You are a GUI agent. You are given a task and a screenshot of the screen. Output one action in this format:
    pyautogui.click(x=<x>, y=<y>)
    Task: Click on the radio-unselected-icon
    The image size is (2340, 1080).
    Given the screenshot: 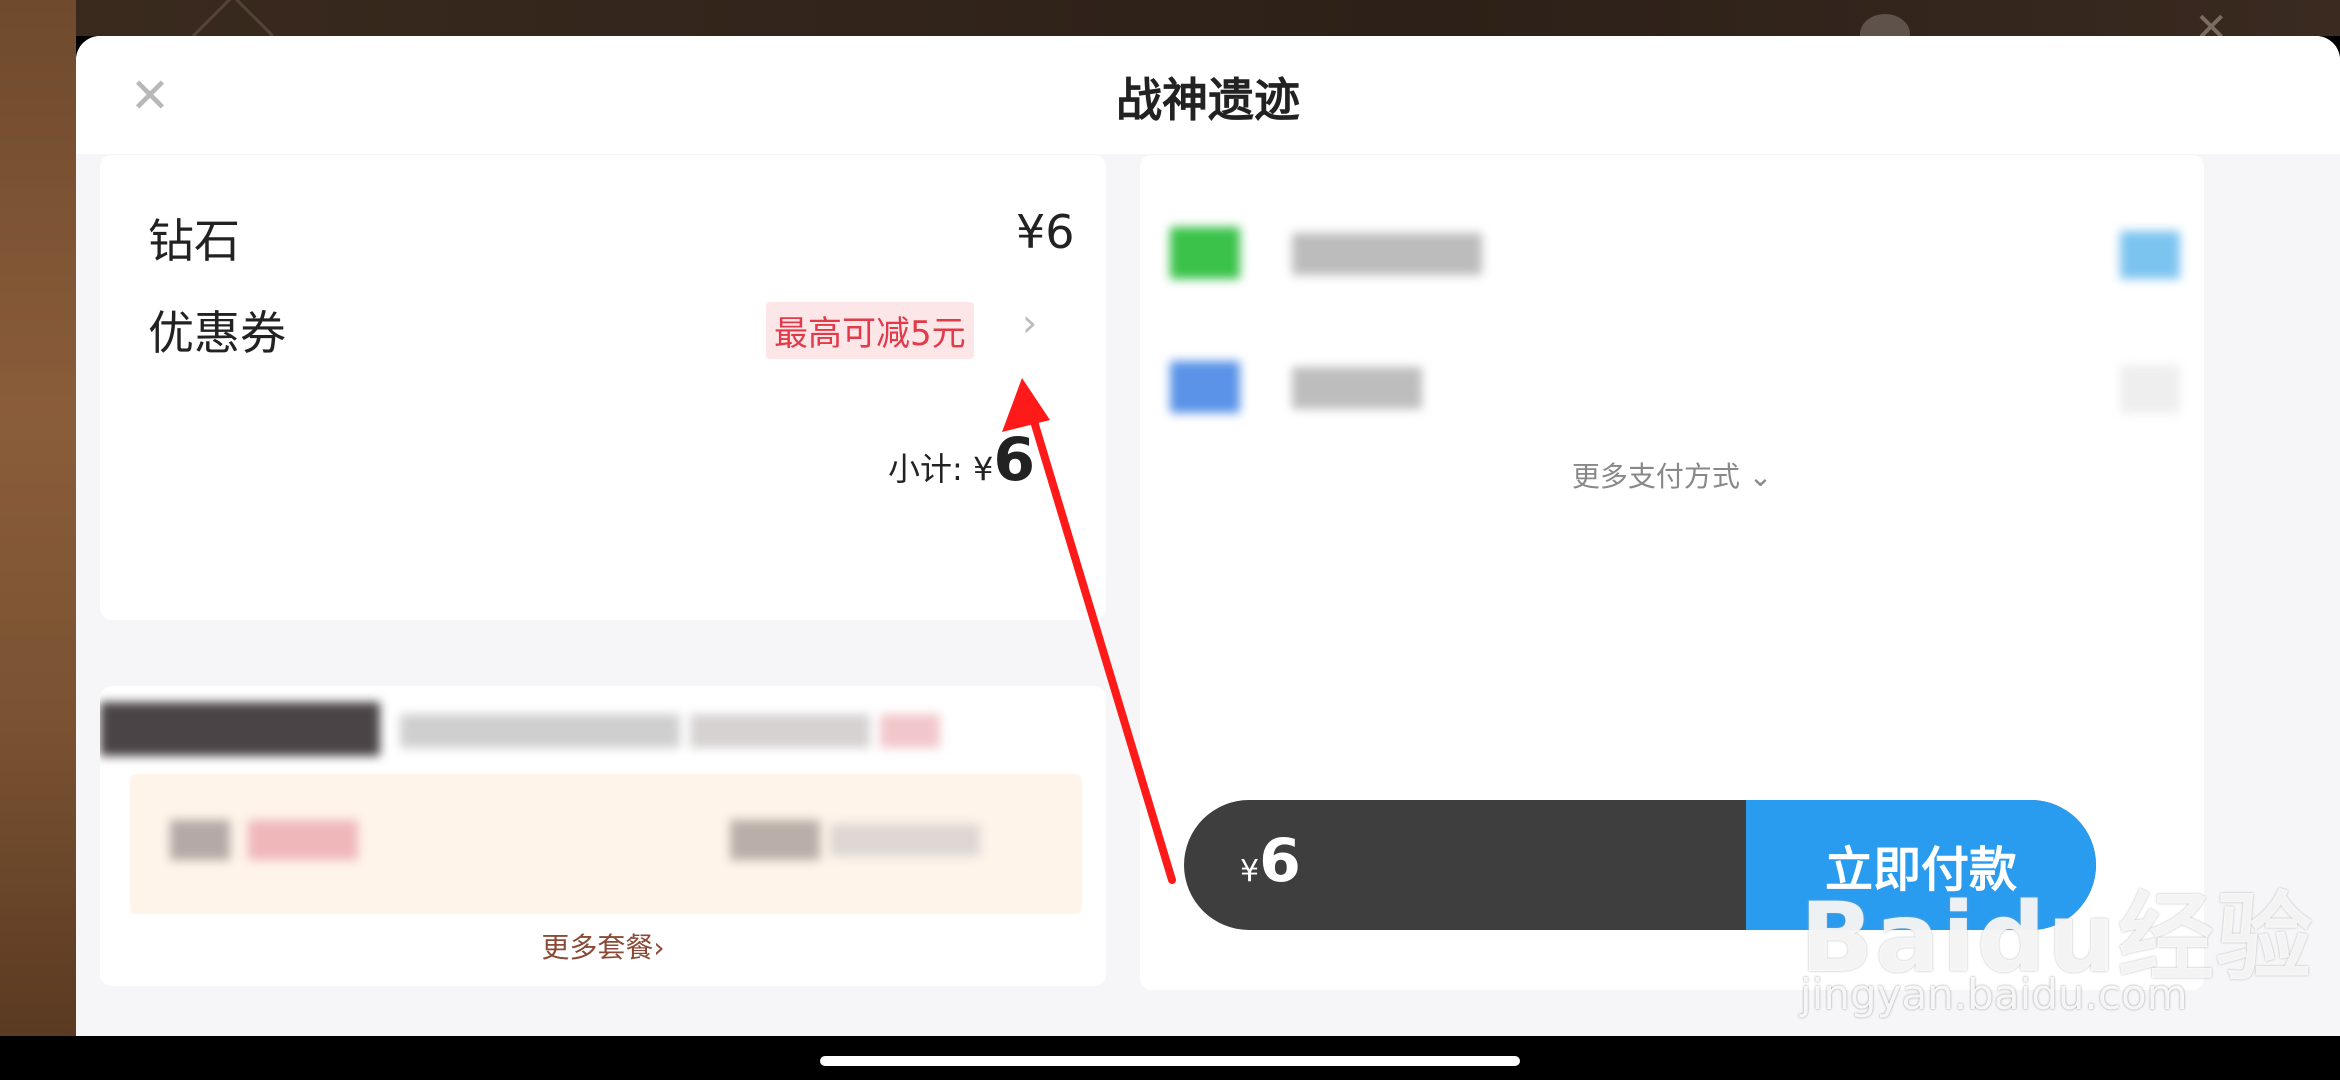 What is the action you would take?
    pyautogui.click(x=2150, y=389)
    